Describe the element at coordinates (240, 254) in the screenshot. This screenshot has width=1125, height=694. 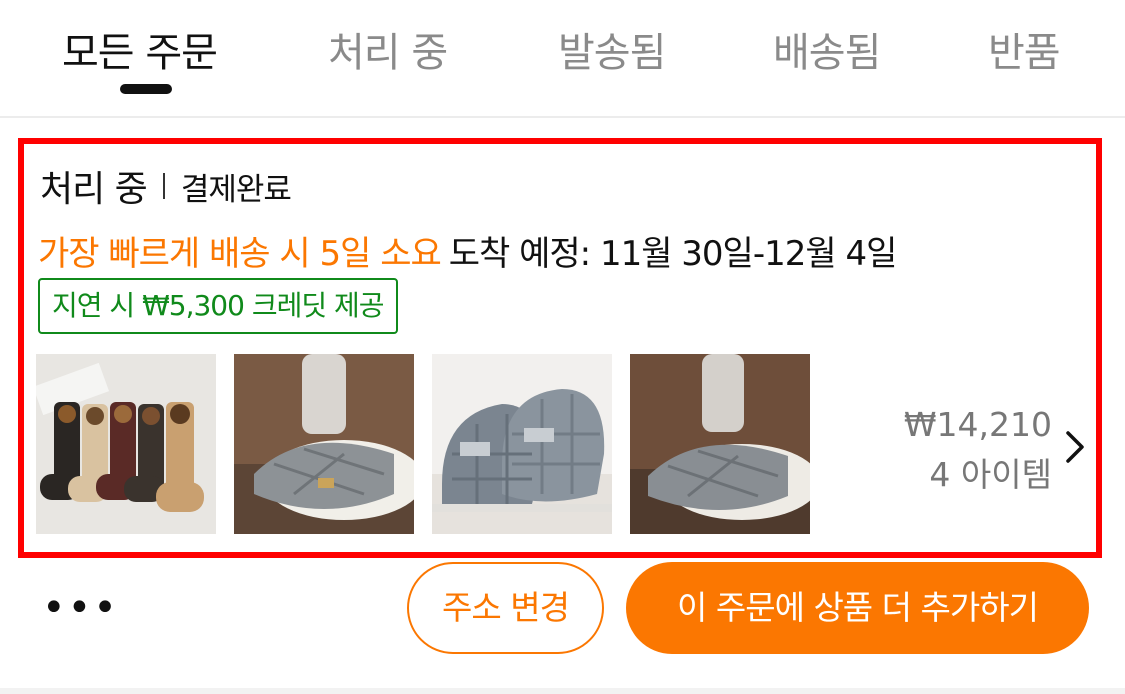
I see `fast-delivery-text: 가장 빠르게 배송 시 5일 소요` at that location.